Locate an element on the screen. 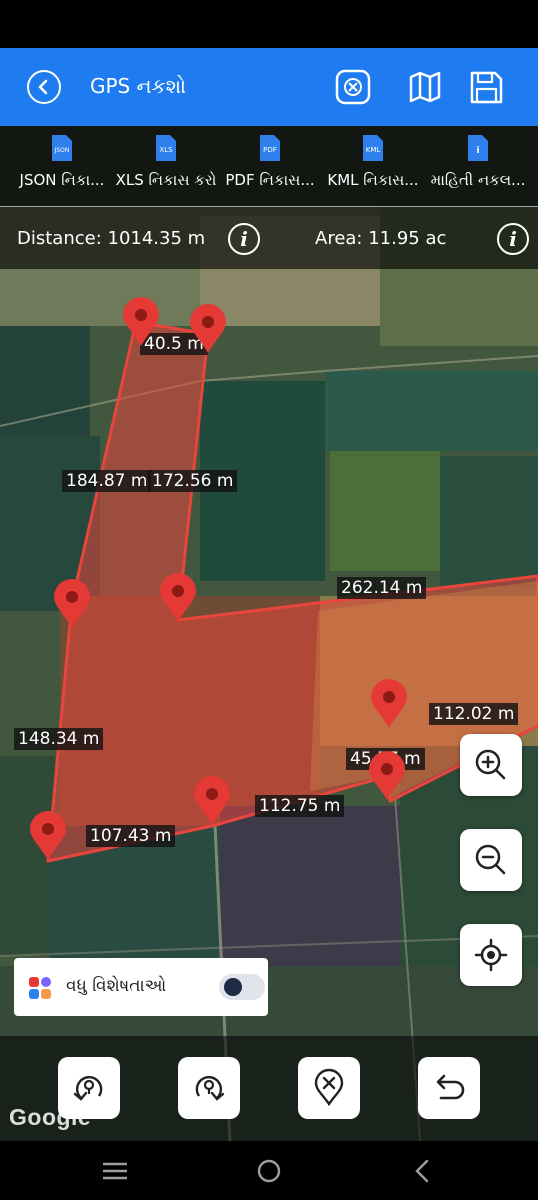 Image resolution: width=538 pixels, height=1200 pixels. rotate-right-button is located at coordinates (209, 1088).